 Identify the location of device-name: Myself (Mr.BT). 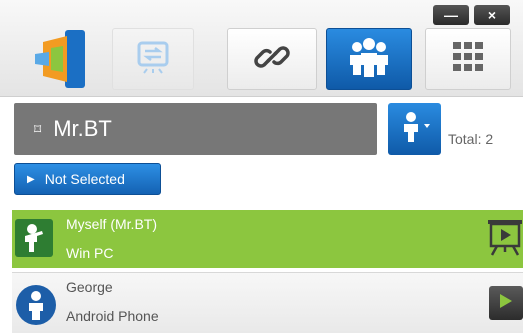
(111, 224).